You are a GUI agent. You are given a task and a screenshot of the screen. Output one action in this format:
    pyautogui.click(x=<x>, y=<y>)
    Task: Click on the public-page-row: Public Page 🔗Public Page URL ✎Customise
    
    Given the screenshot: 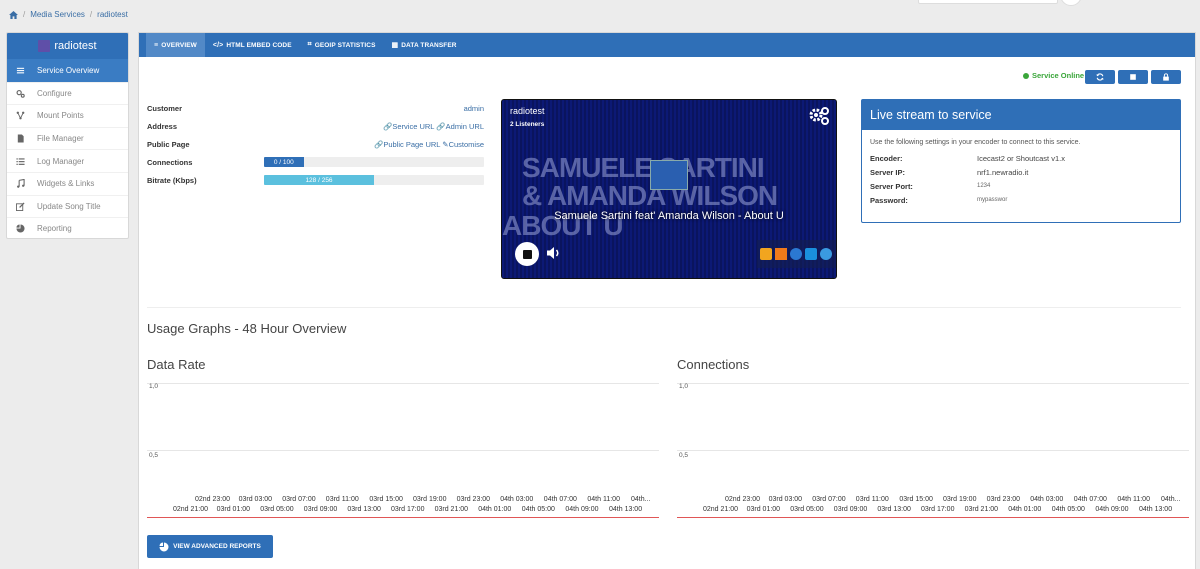 What is the action you would take?
    pyautogui.click(x=315, y=144)
    